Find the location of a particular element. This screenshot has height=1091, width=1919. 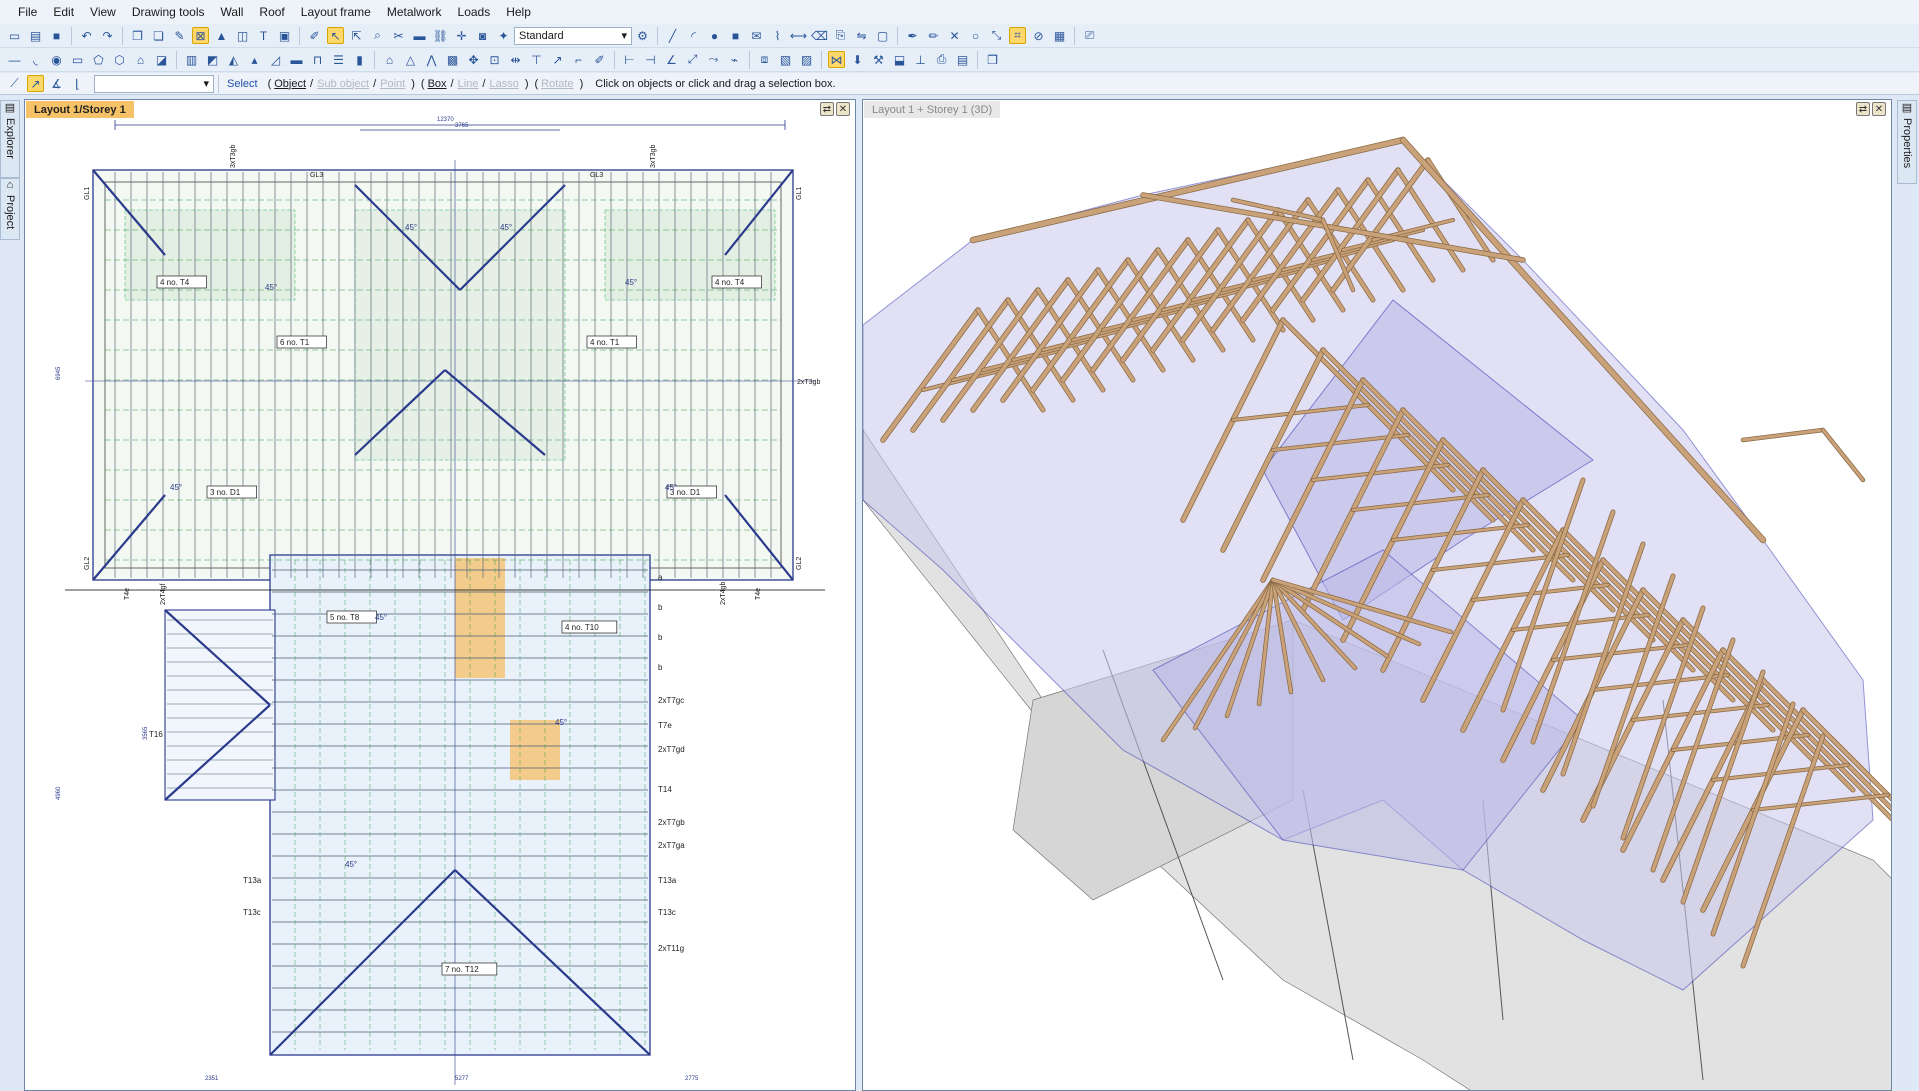

mirror-icon: ⇋ is located at coordinates (861, 35).